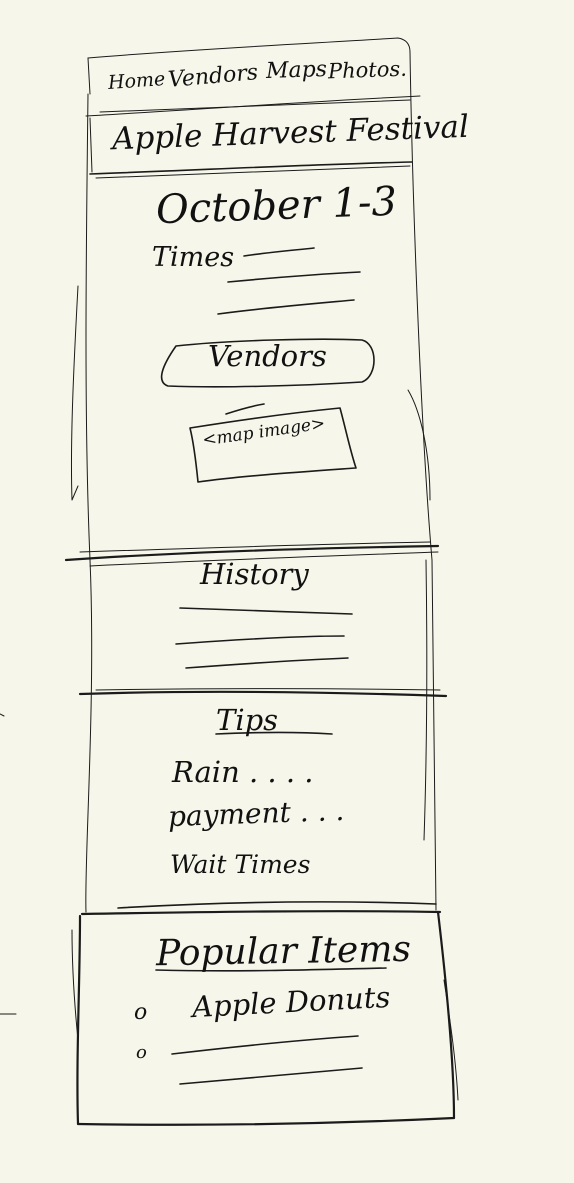  Describe the element at coordinates (263, 694) in the screenshot. I see `tips-divider` at that location.